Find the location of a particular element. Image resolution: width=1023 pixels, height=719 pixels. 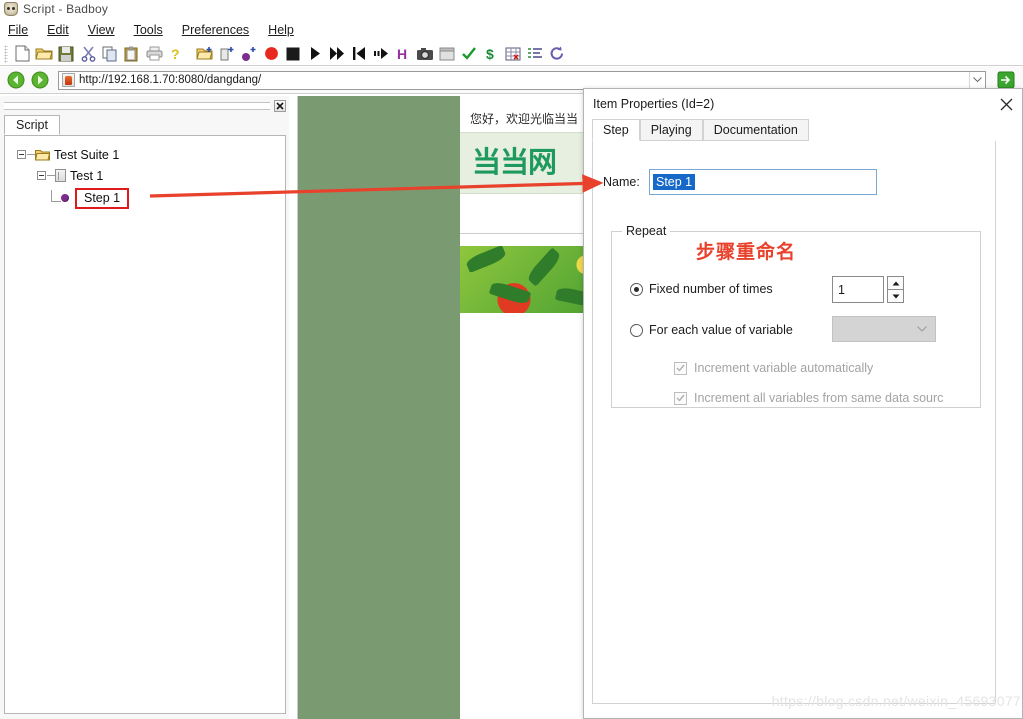

menu-view: View is located at coordinates (107, 30).